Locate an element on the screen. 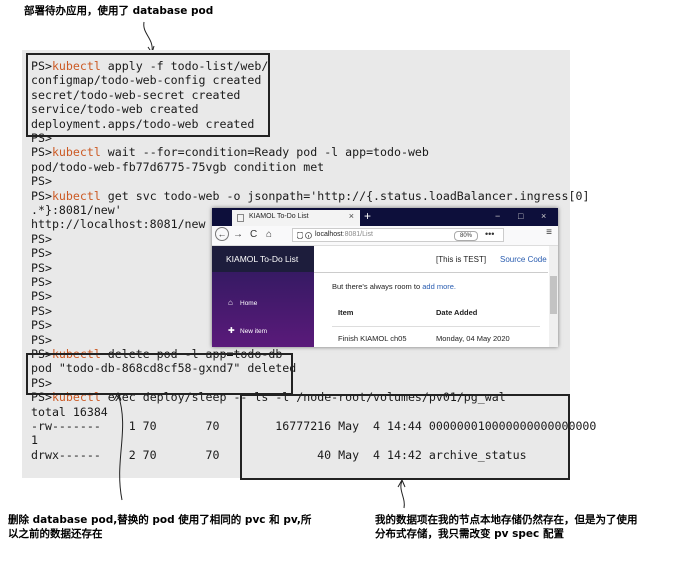 The height and width of the screenshot is (568, 687). tab-close-icon: × is located at coordinates (351, 216).